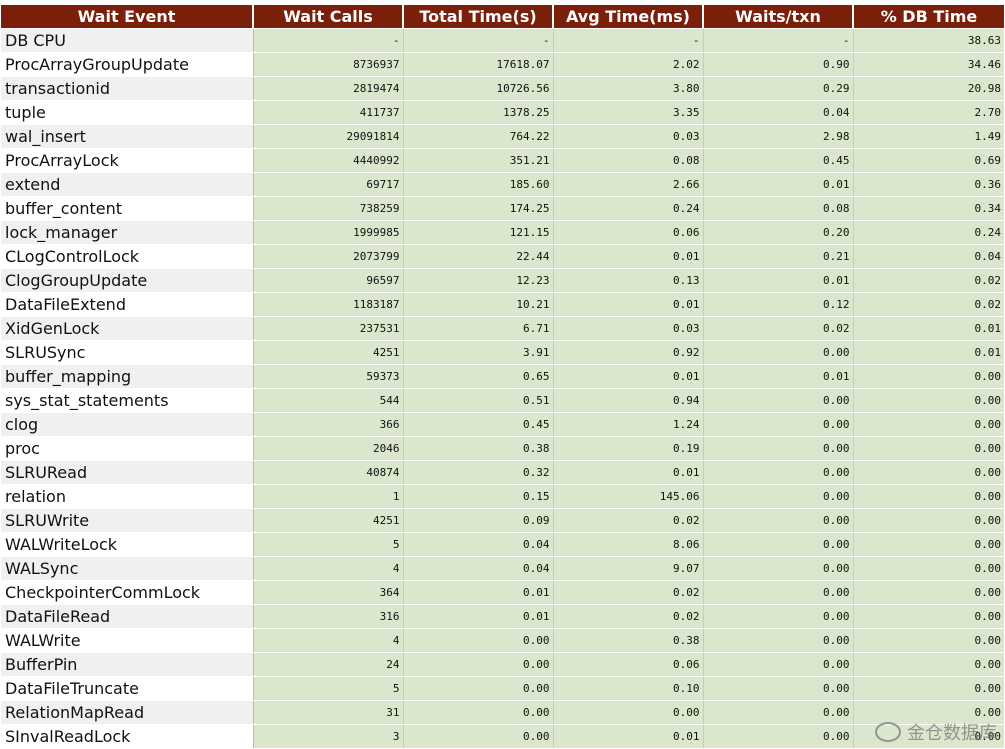 This screenshot has height=749, width=1005. Describe the element at coordinates (328, 40) in the screenshot. I see `cell-wait-calls: -` at that location.